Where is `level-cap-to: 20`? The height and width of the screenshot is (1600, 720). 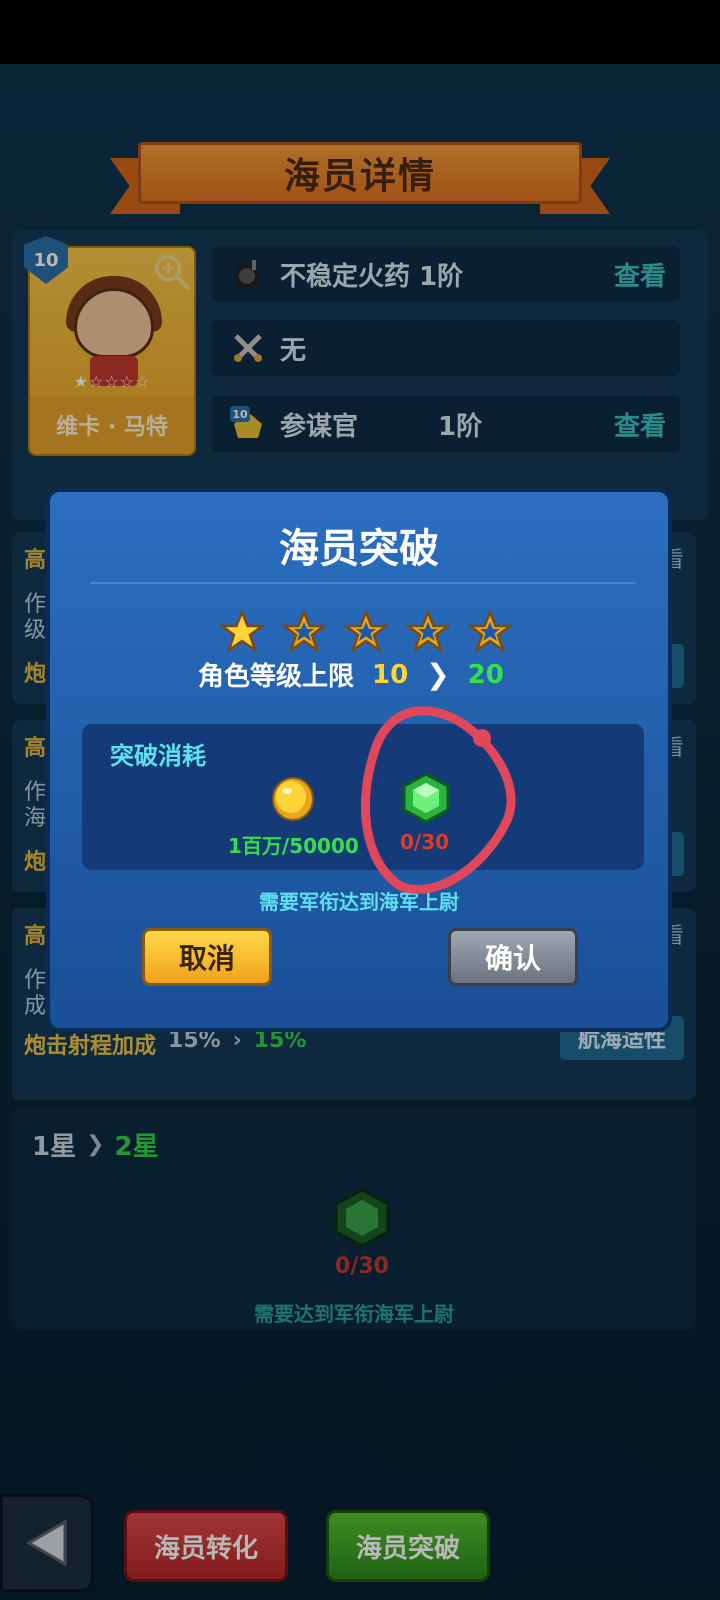
level-cap-to: 20 is located at coordinates (485, 674).